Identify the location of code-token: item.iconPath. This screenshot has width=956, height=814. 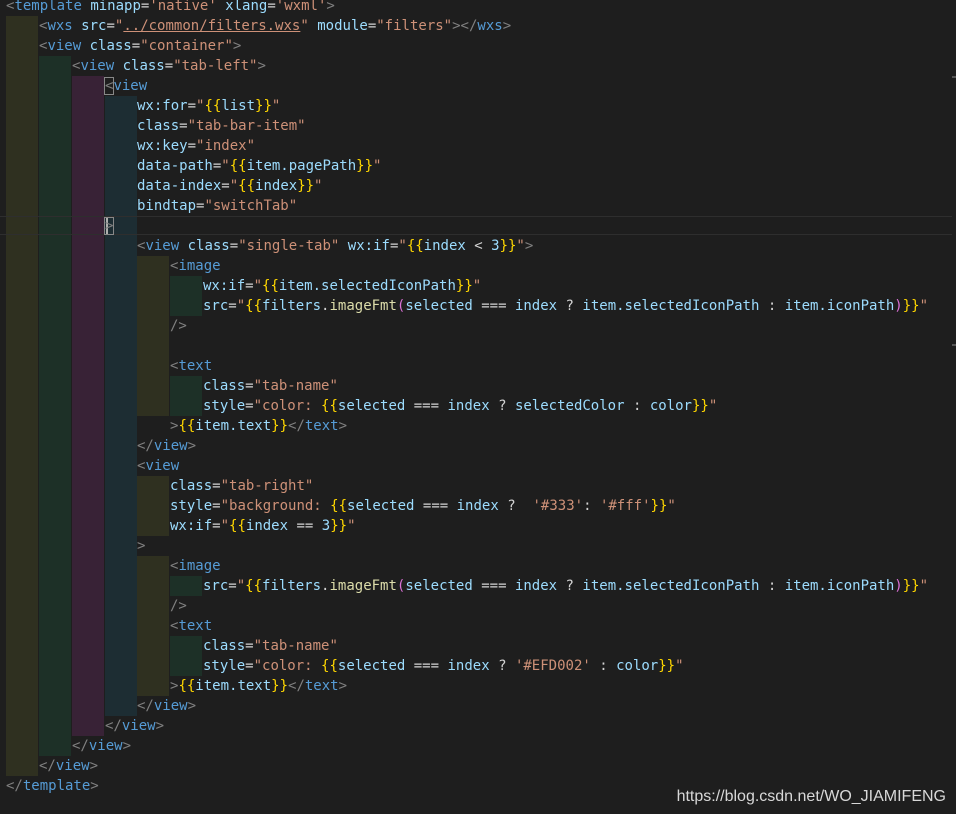
(839, 306).